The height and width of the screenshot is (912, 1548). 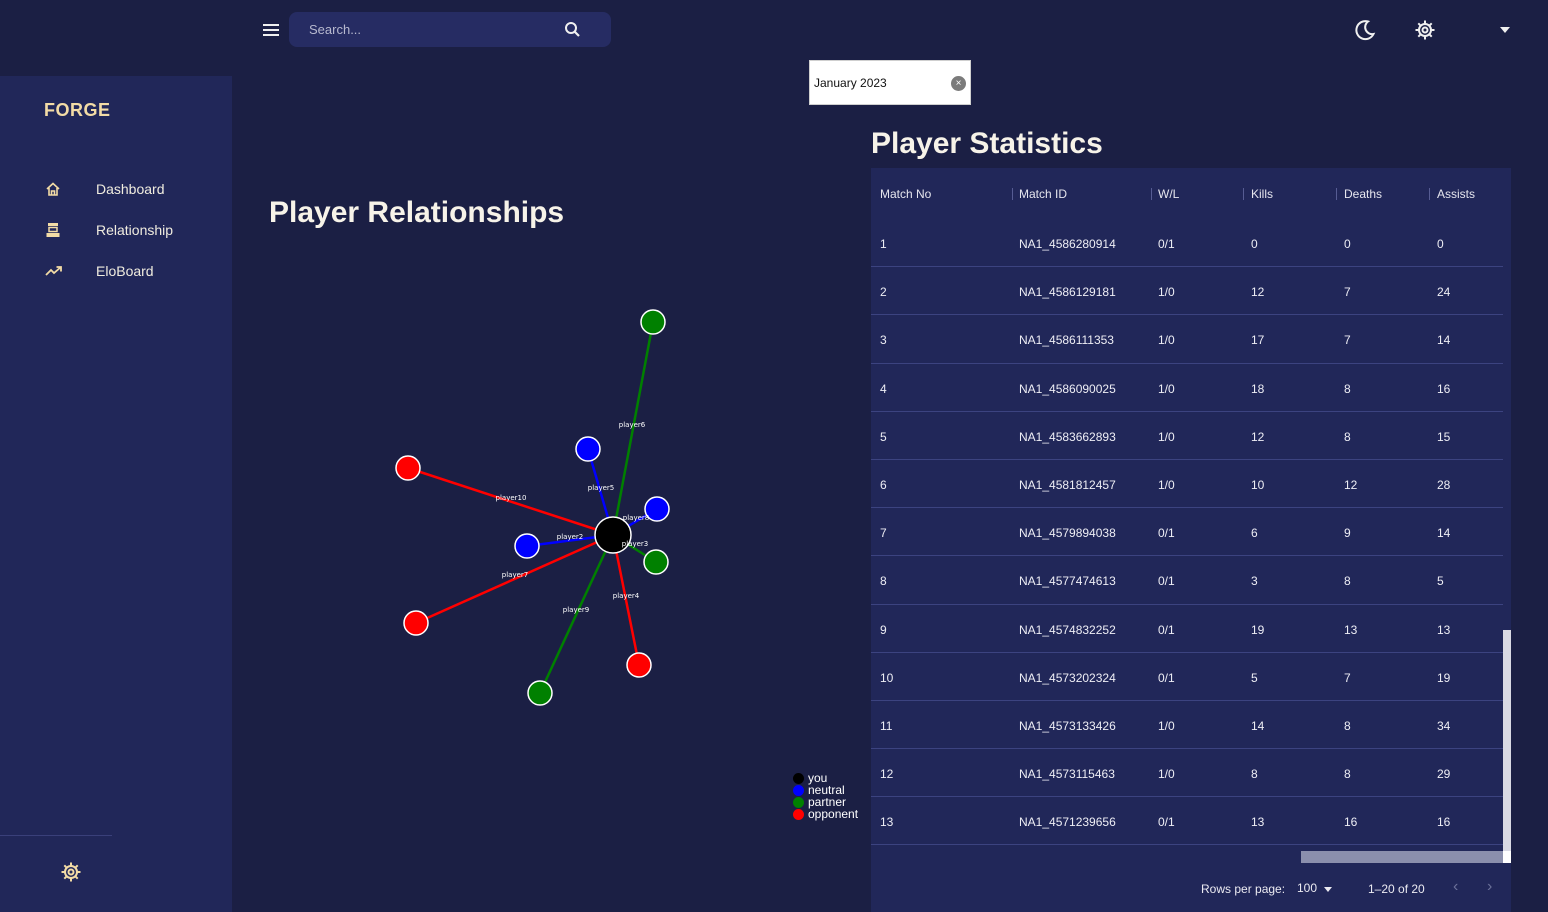 I want to click on graph-node-player10, so click(x=408, y=468).